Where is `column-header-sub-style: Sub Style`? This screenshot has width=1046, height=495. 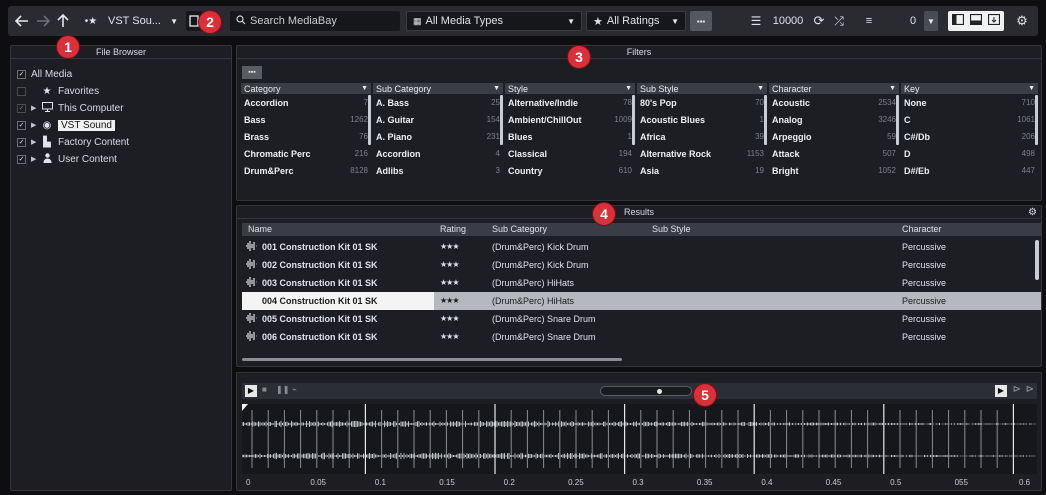 column-header-sub-style: Sub Style is located at coordinates (671, 229).